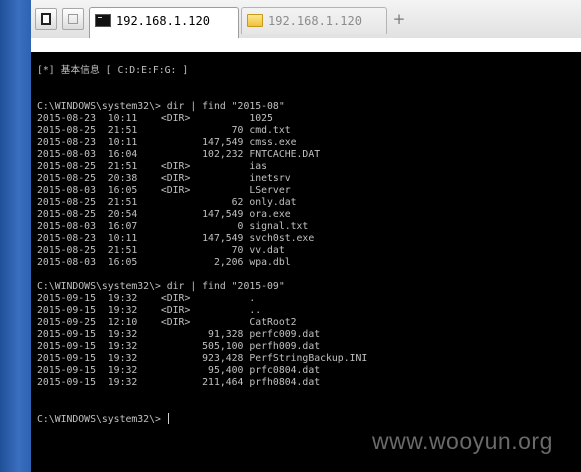 Image resolution: width=581 pixels, height=472 pixels. Describe the element at coordinates (146, 298) in the screenshot. I see `terminal-line: 2015-09-15 19:32 <DIR> .` at that location.